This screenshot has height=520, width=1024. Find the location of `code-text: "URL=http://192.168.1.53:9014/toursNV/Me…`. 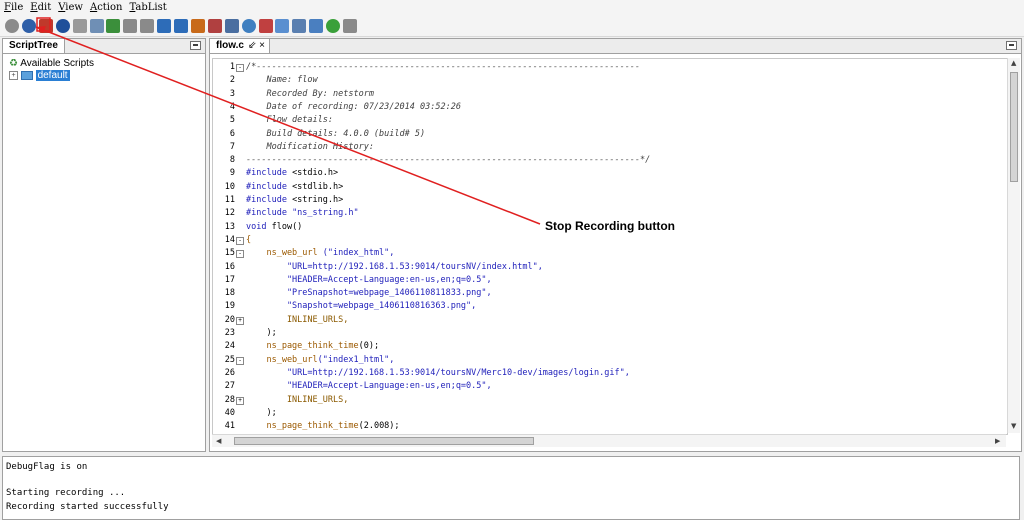

code-text: "URL=http://192.168.1.53:9014/toursNV/Me… is located at coordinates (438, 373).